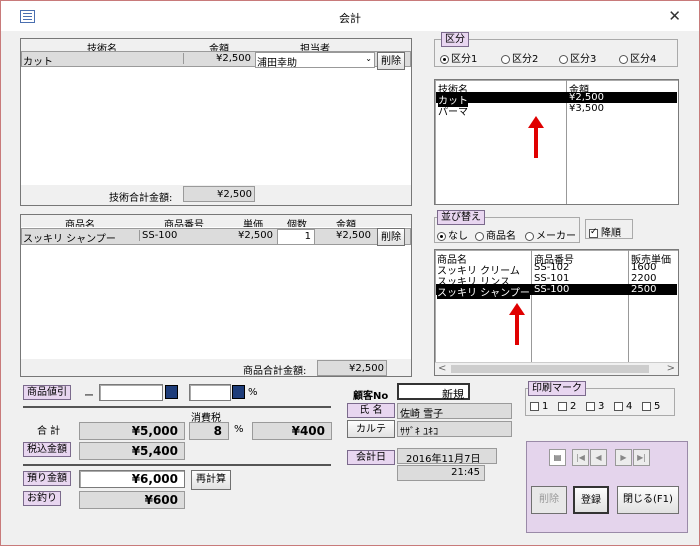 The image size is (700, 546). Describe the element at coordinates (577, 57) in the screenshot. I see `category-option-3: 区分3` at that location.